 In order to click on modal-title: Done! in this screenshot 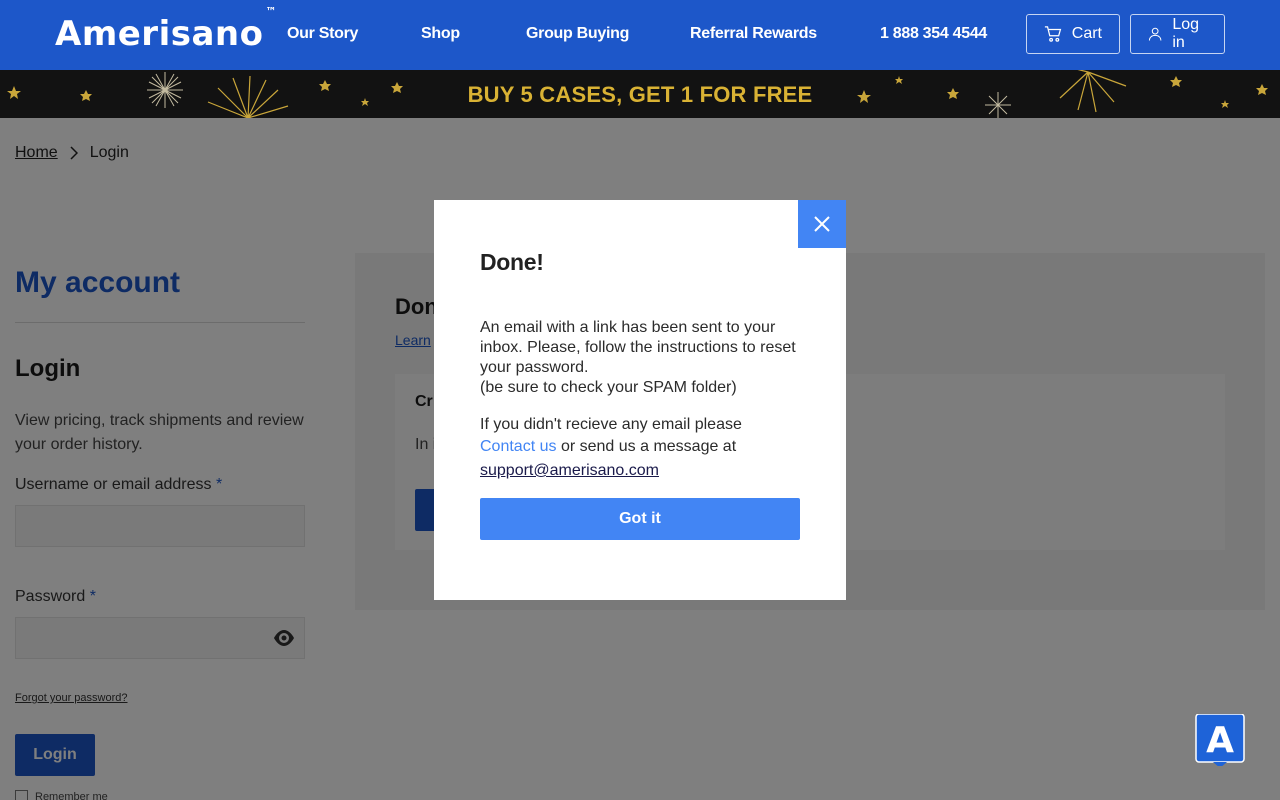, I will do `click(512, 262)`.